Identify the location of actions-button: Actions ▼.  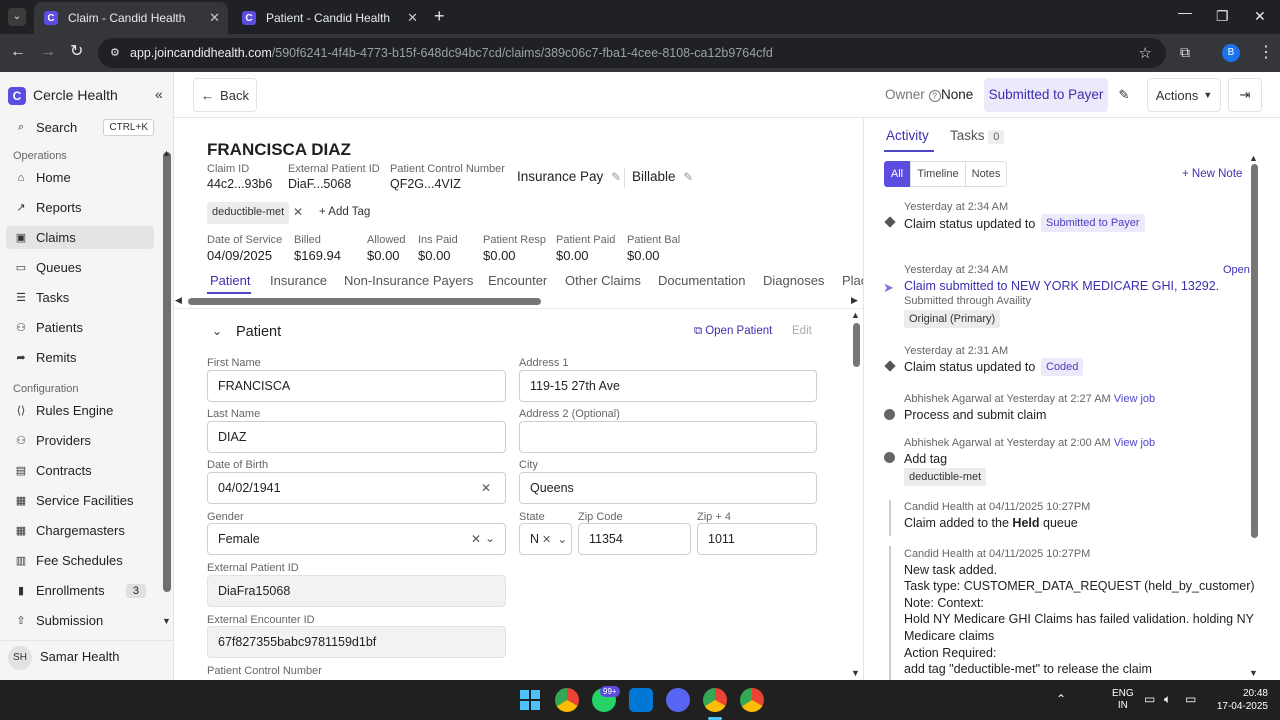
(1184, 95).